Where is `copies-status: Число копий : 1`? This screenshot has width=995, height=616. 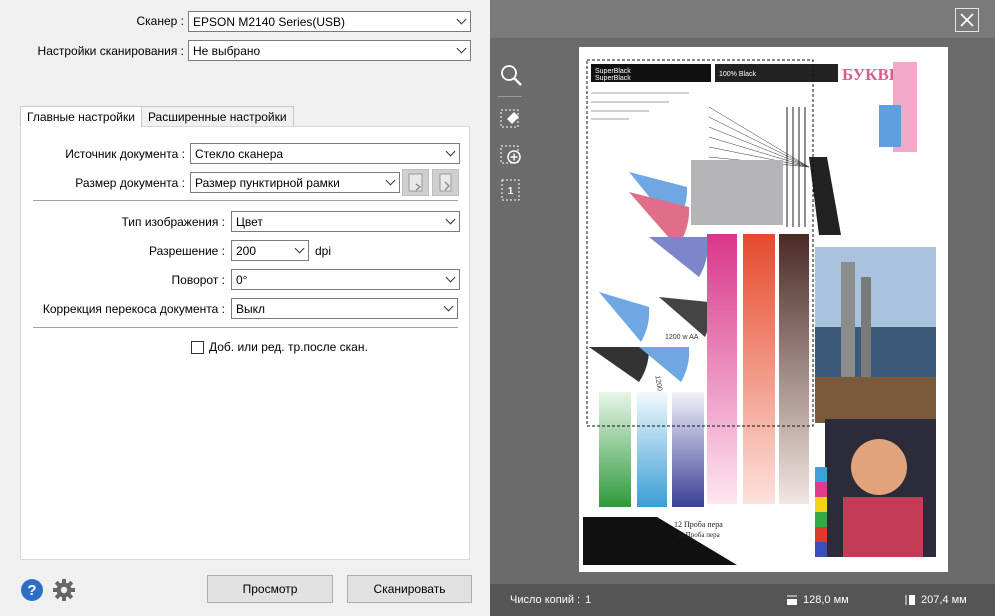
copies-status: Число копий : 1 is located at coordinates (550, 600).